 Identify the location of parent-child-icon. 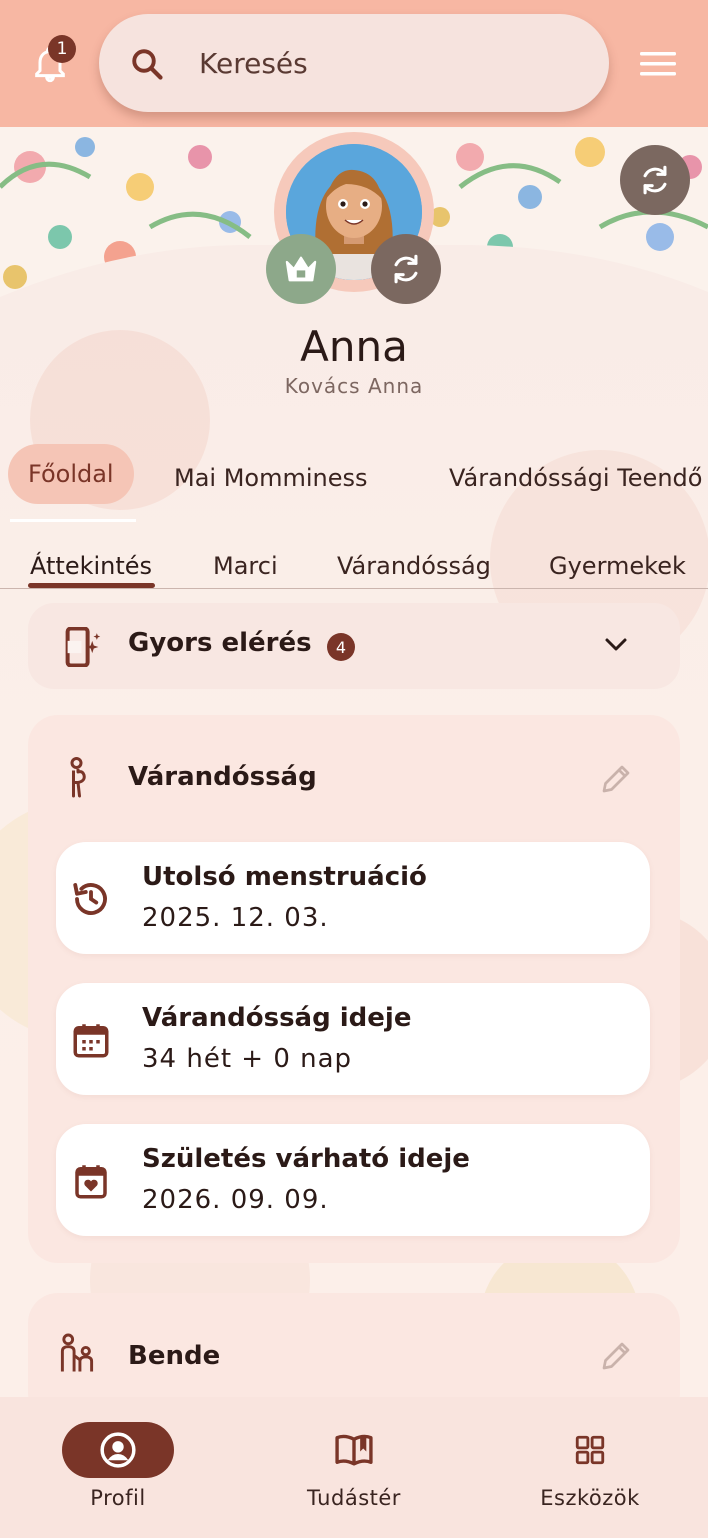
(77, 1352).